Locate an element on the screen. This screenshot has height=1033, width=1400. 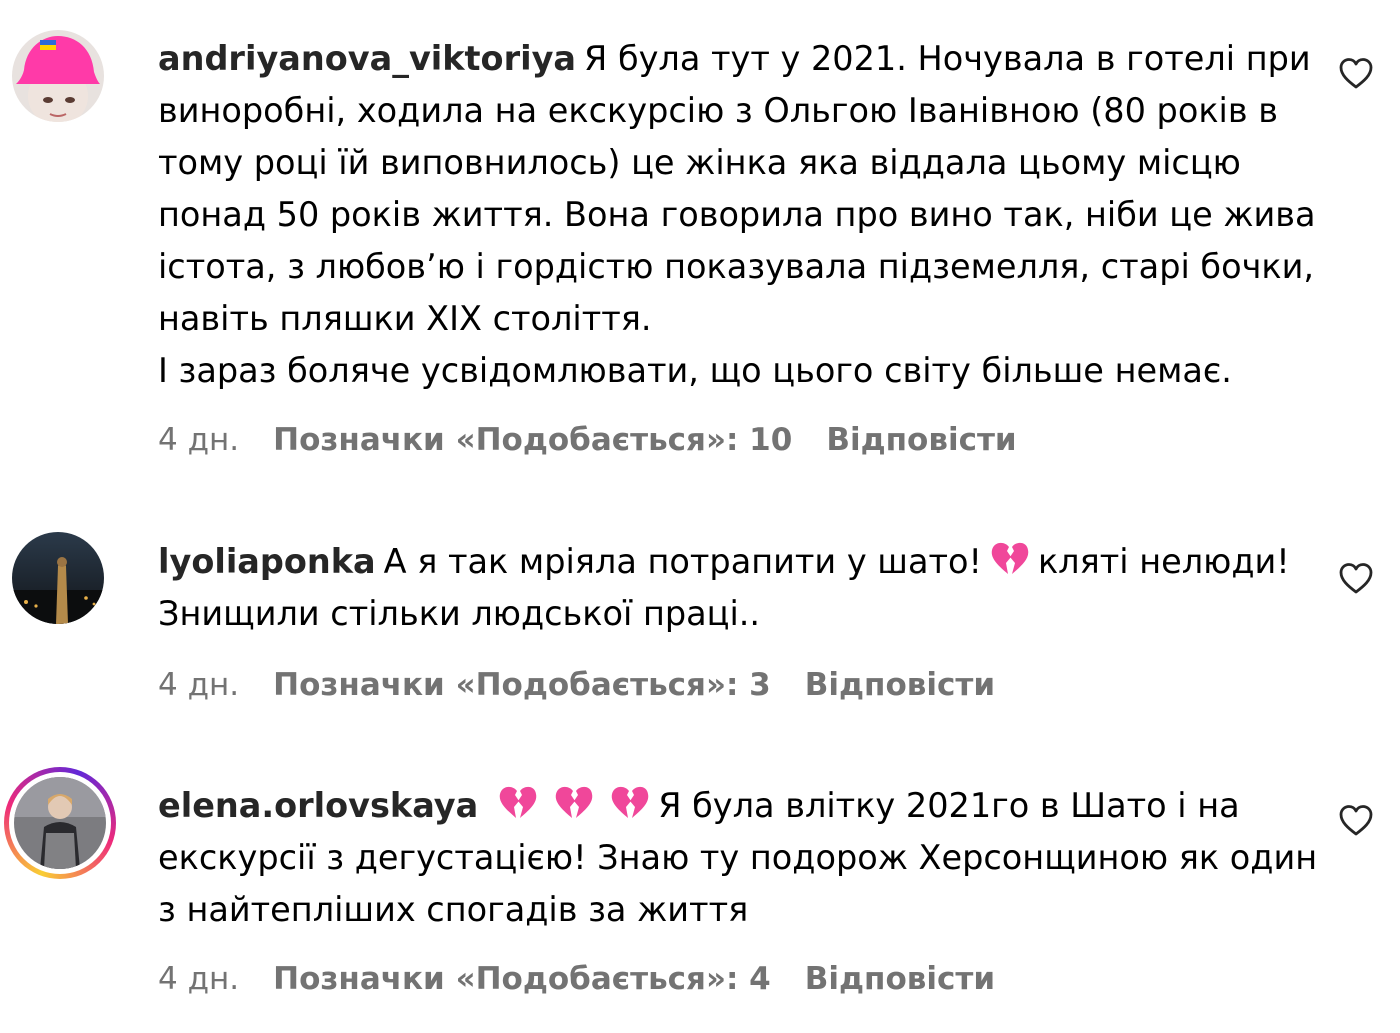
likes-count: Позначки «Подобається»: 4 is located at coordinates (522, 979).